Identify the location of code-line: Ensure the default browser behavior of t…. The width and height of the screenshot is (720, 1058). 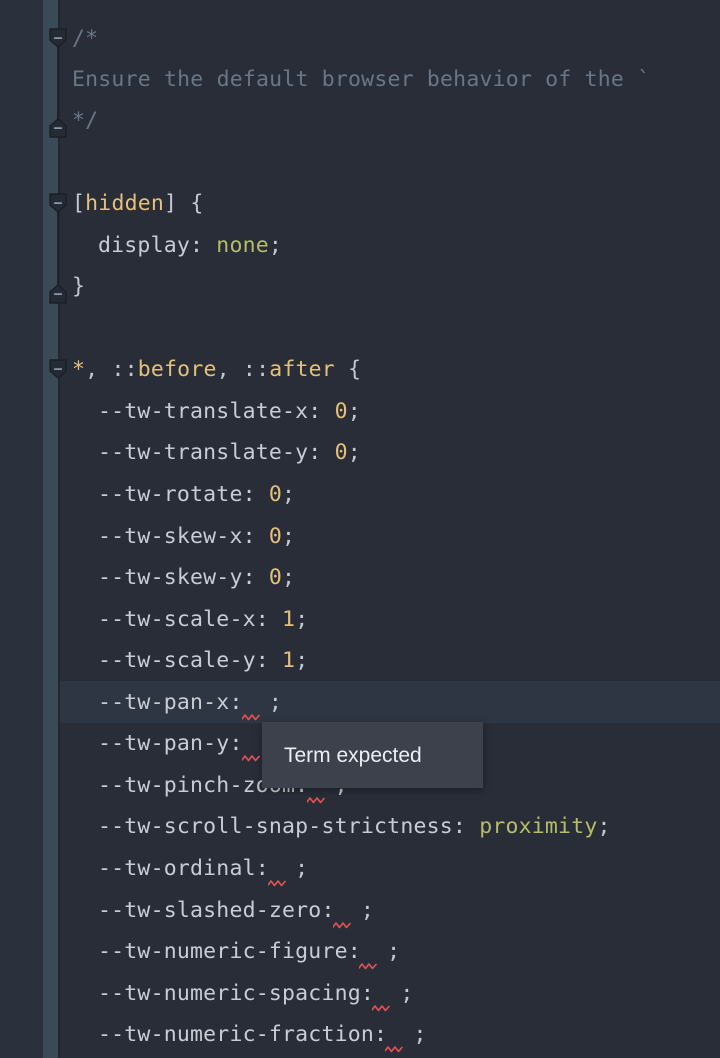
(361, 79).